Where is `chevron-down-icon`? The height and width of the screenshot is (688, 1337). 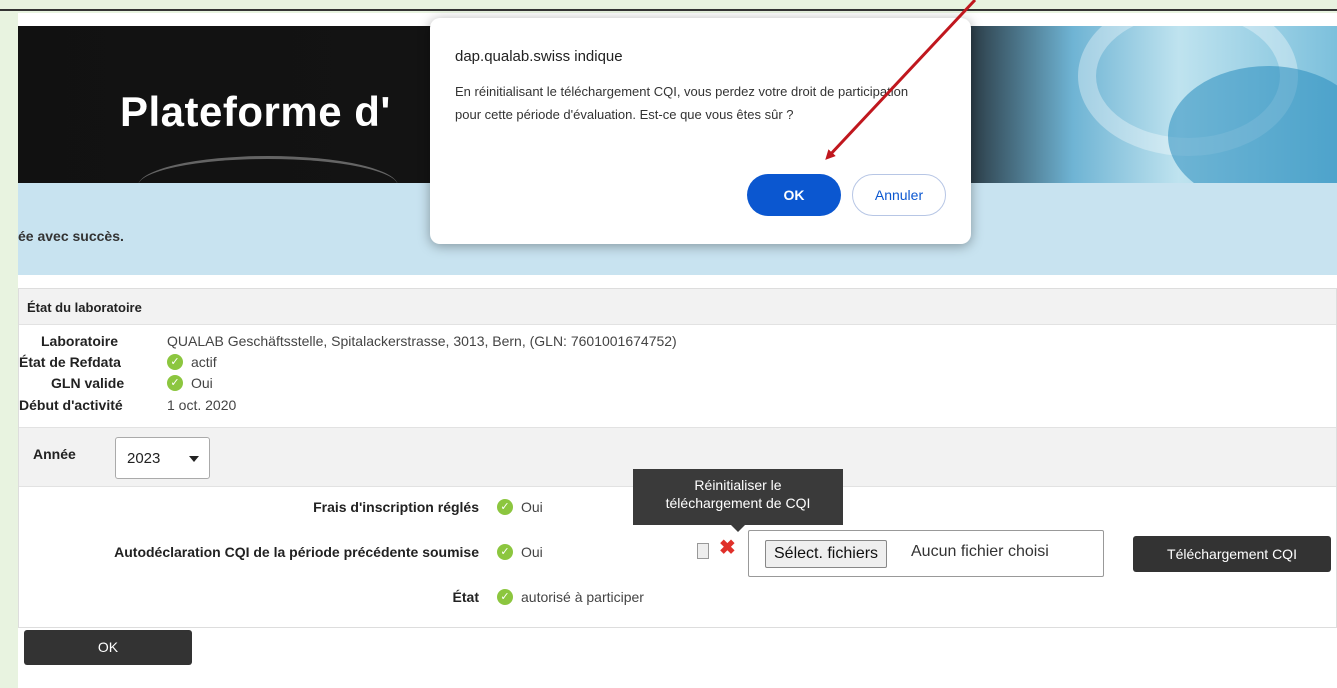 chevron-down-icon is located at coordinates (194, 459).